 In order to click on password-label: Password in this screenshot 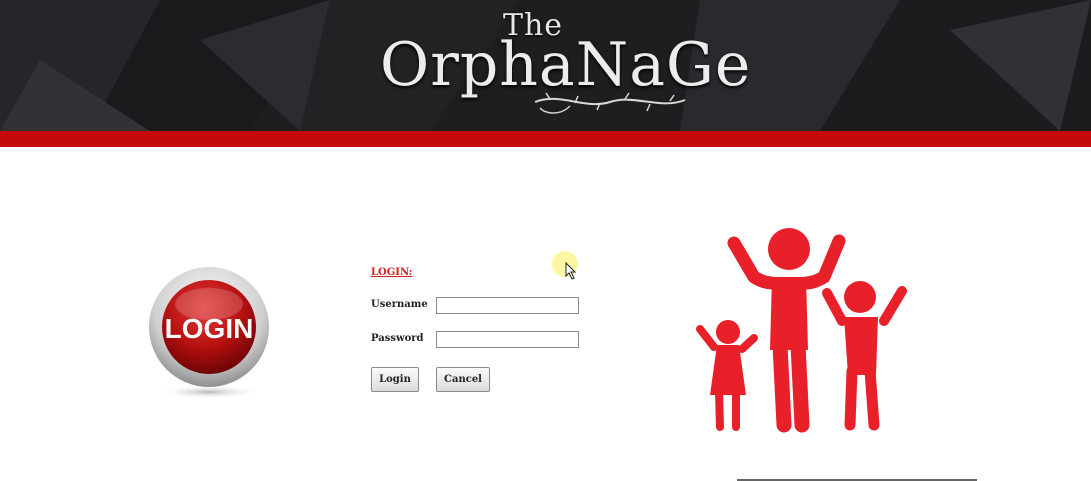, I will do `click(397, 338)`.